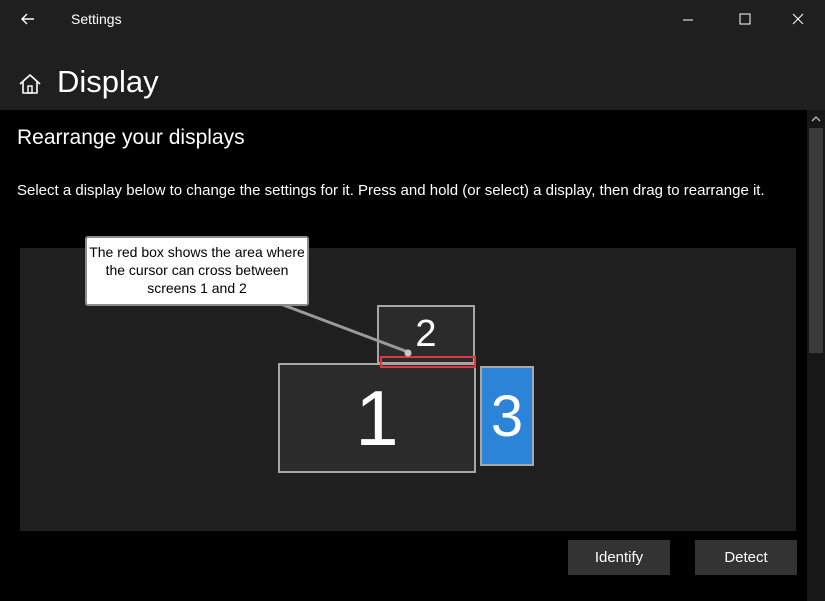  I want to click on section-title: Rearrange your displays, so click(131, 137).